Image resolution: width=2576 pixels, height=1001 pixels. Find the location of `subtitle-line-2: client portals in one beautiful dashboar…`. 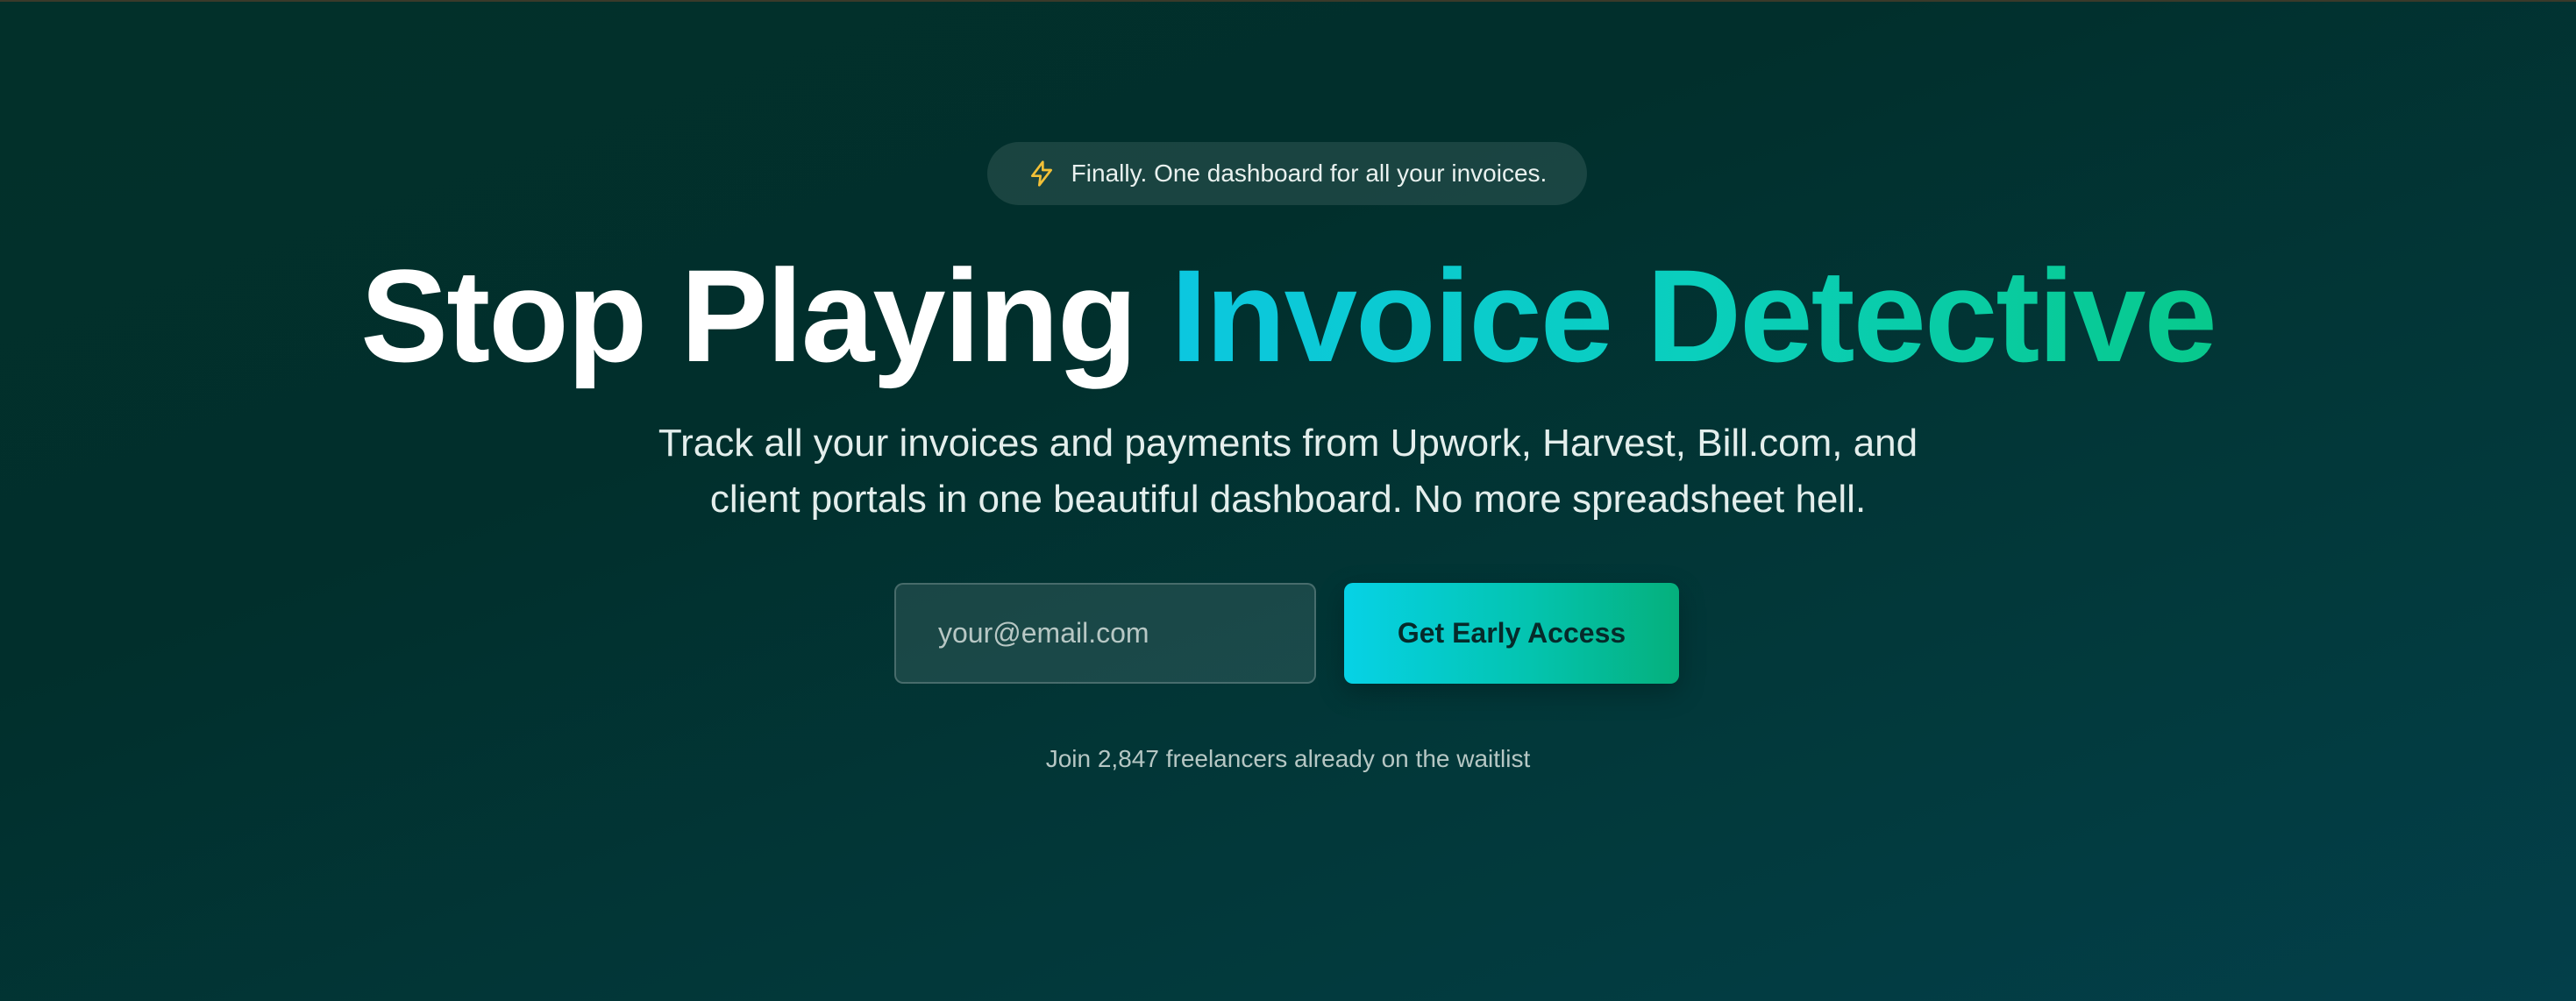

subtitle-line-2: client portals in one beautiful dashboar… is located at coordinates (1288, 499).